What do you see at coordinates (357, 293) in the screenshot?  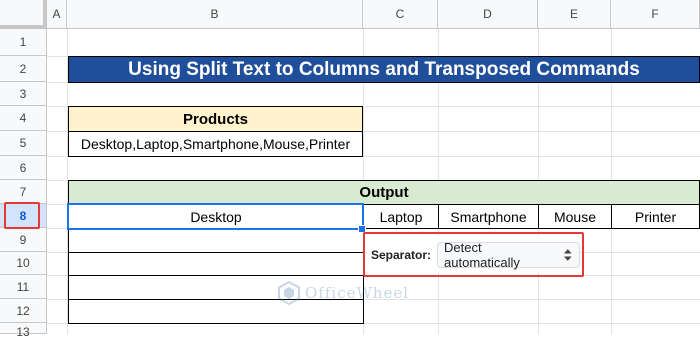 I see `watermark-text: OfficeWheel` at bounding box center [357, 293].